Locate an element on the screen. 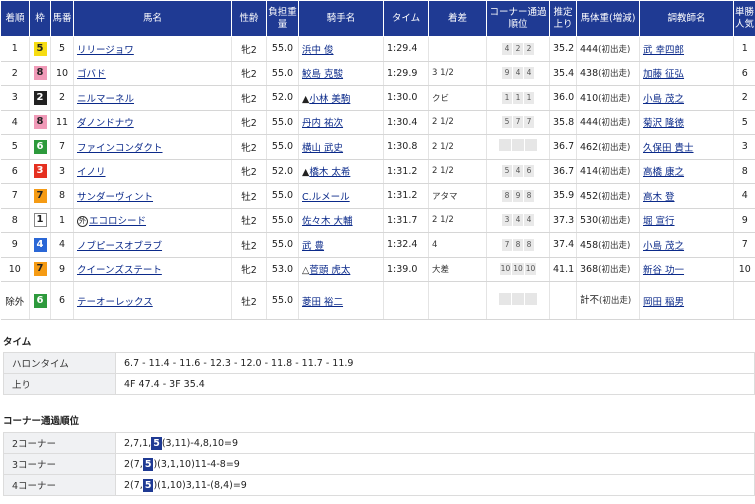 Image resolution: width=755 pixels, height=504 pixels. trainer-name-link: 加藤 征弘 is located at coordinates (663, 74).